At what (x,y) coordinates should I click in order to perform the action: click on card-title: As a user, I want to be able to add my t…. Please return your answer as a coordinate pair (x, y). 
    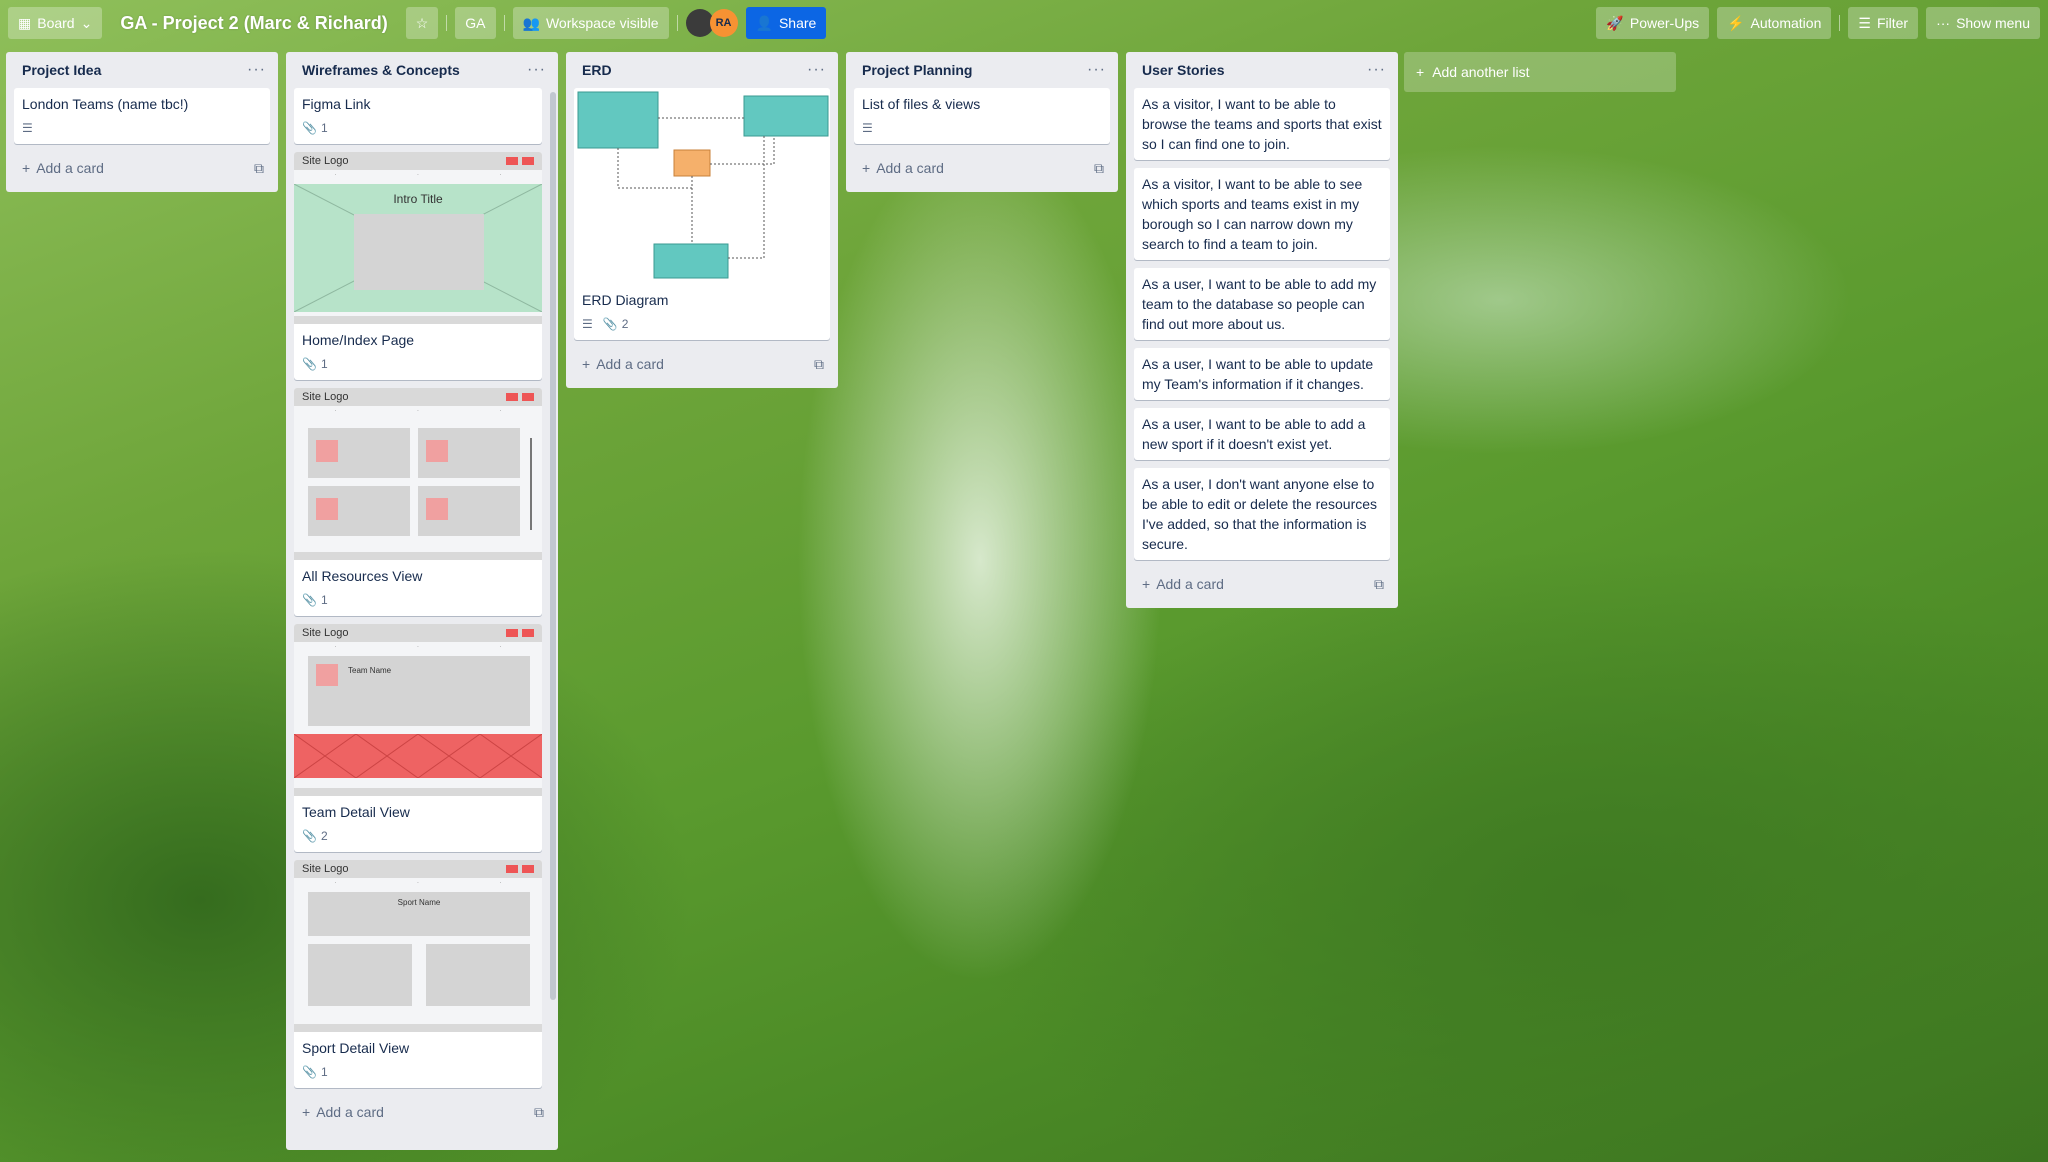
    Looking at the image, I should click on (1259, 304).